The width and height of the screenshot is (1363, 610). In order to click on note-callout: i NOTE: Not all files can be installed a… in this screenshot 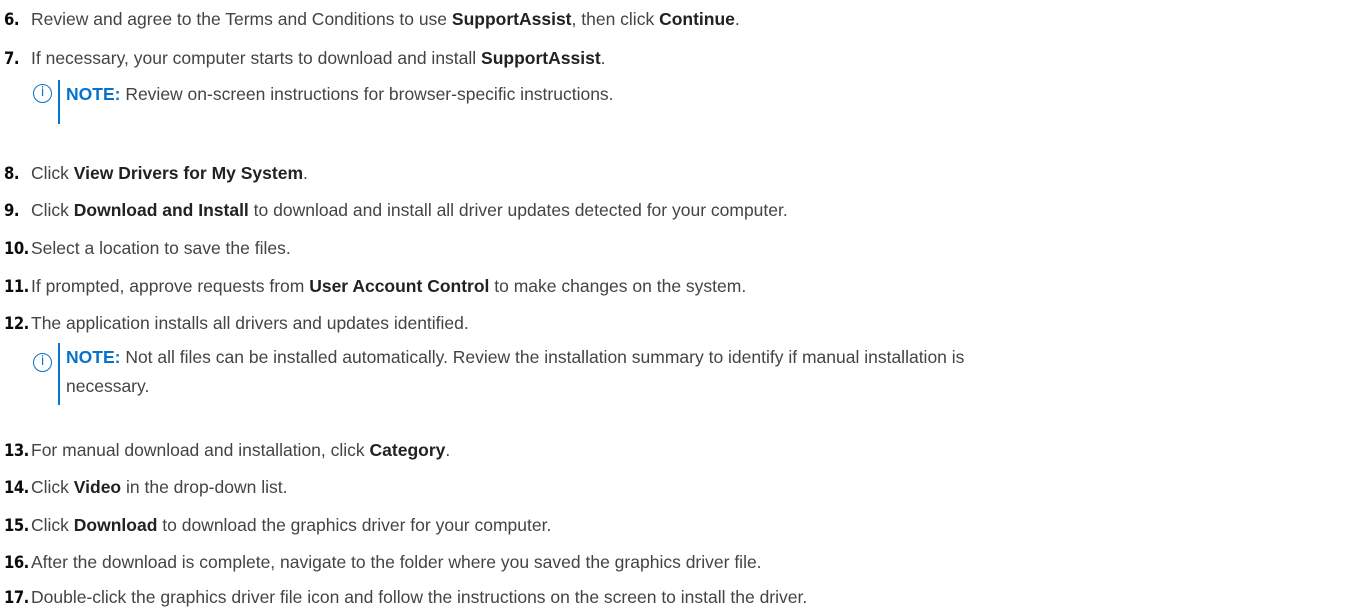, I will do `click(498, 374)`.